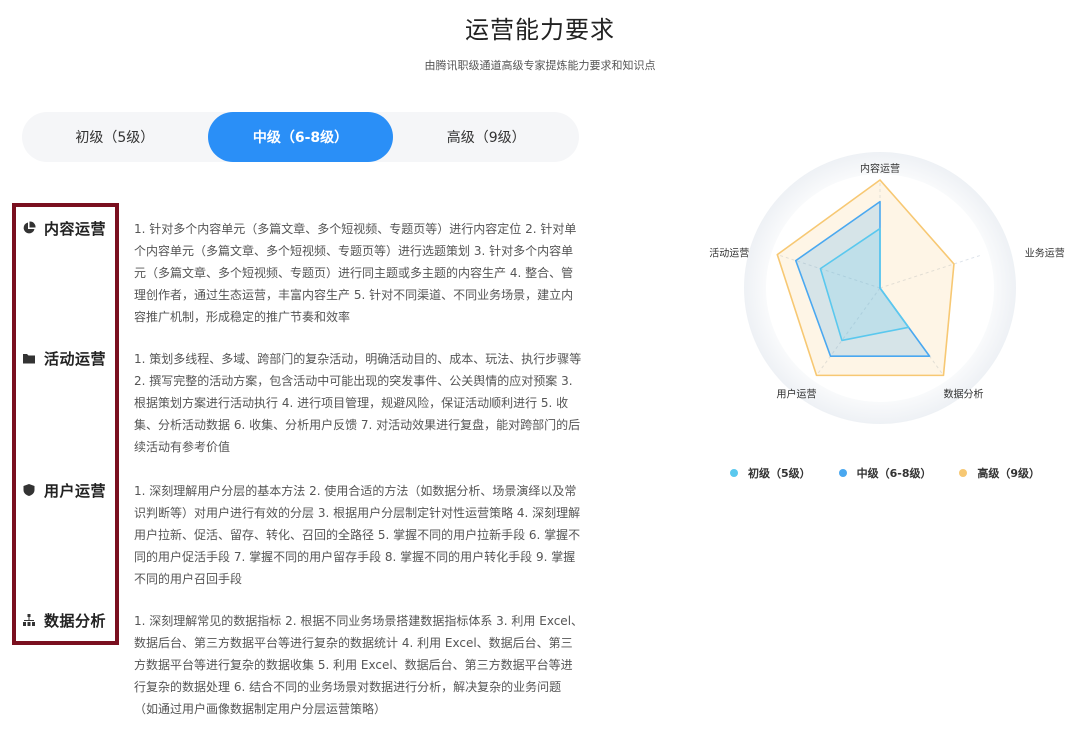  Describe the element at coordinates (65, 424) in the screenshot. I see `highlight-box` at that location.